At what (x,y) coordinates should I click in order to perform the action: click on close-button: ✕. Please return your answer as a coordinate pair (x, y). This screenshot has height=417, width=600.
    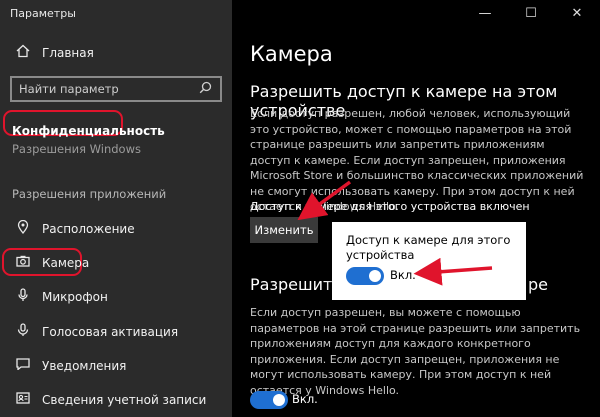
    Looking at the image, I should click on (577, 13).